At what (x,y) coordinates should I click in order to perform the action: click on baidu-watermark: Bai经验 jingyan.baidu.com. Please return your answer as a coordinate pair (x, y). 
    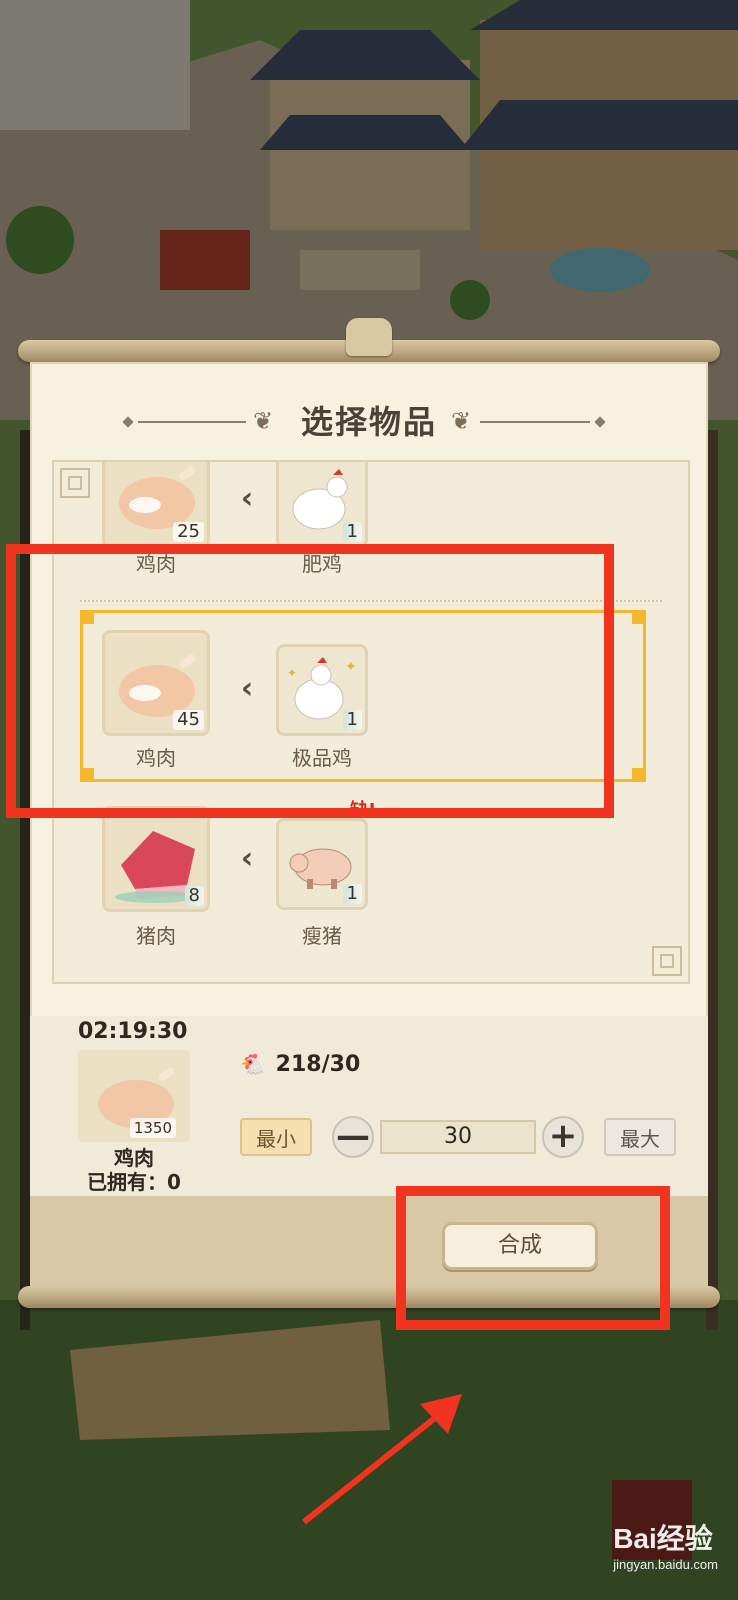
    Looking at the image, I should click on (665, 1544).